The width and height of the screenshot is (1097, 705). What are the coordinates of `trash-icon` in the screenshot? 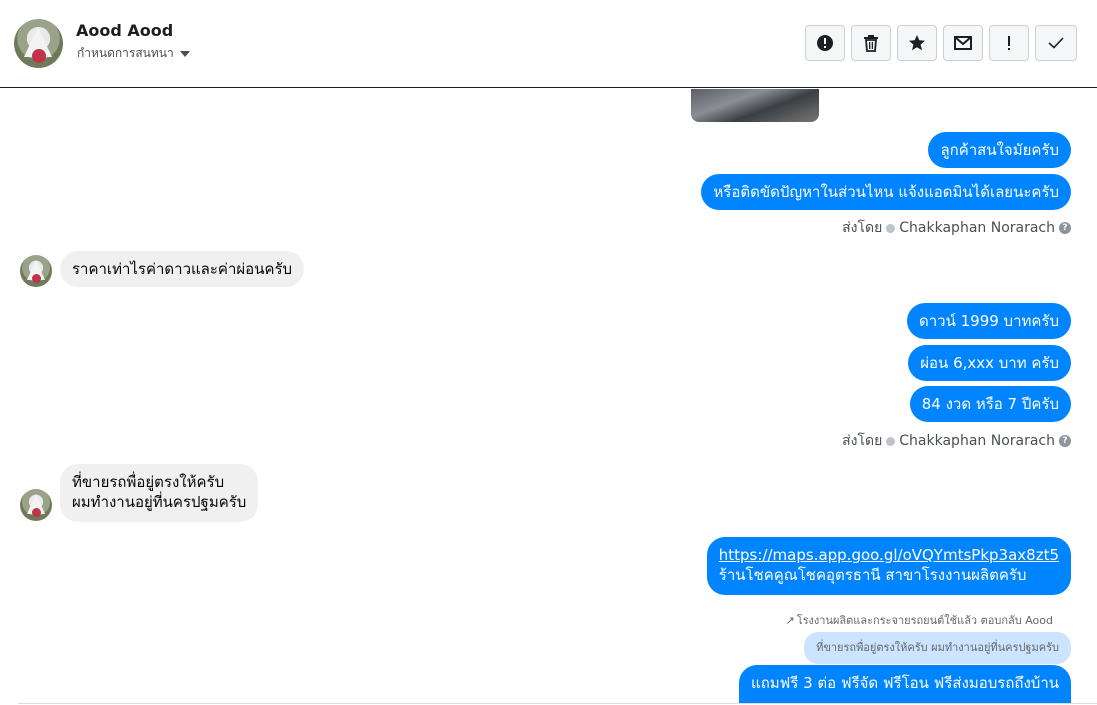 It's located at (871, 43).